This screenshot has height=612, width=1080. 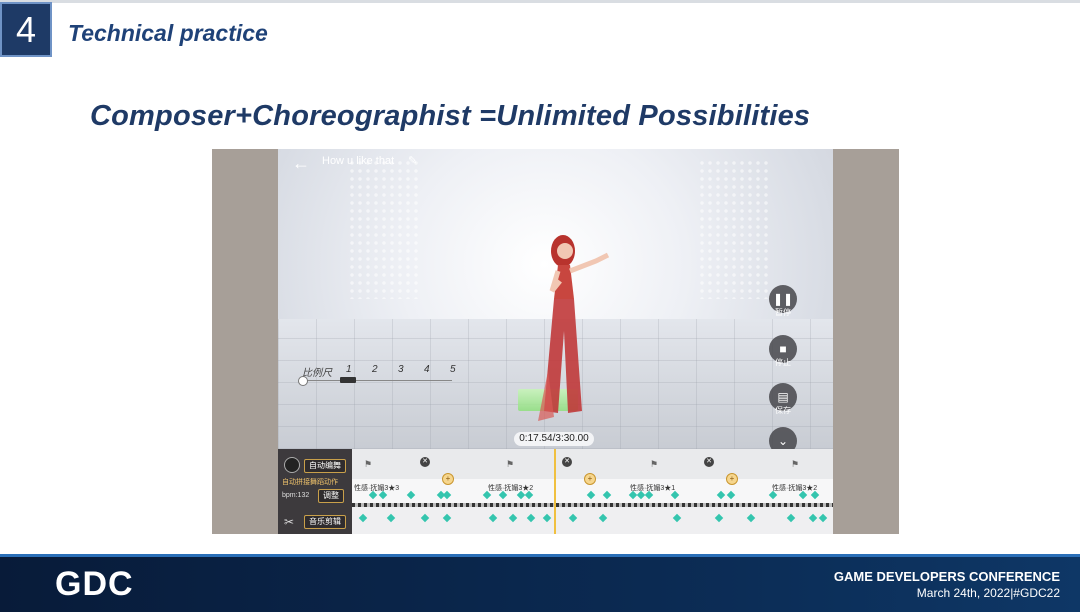 What do you see at coordinates (653, 488) in the screenshot?
I see `segment-label: 性感·抚媚3★1` at bounding box center [653, 488].